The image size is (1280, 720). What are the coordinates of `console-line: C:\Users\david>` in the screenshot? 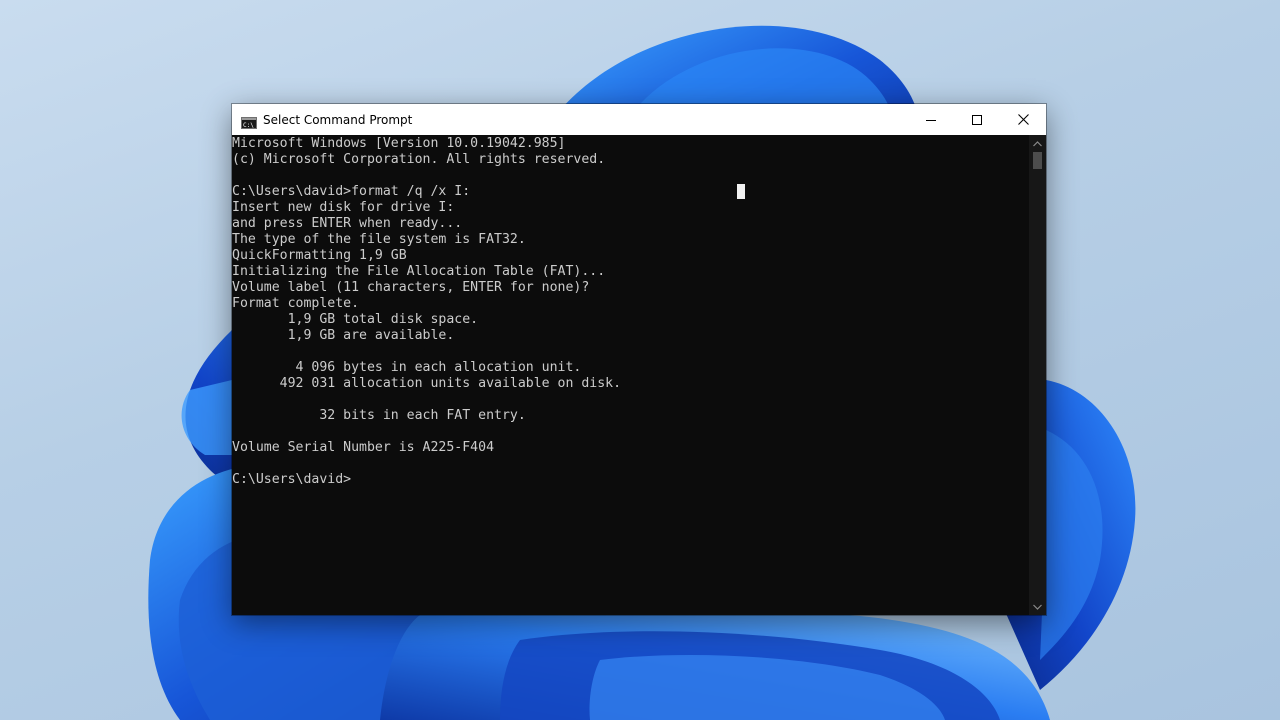 It's located at (292, 479).